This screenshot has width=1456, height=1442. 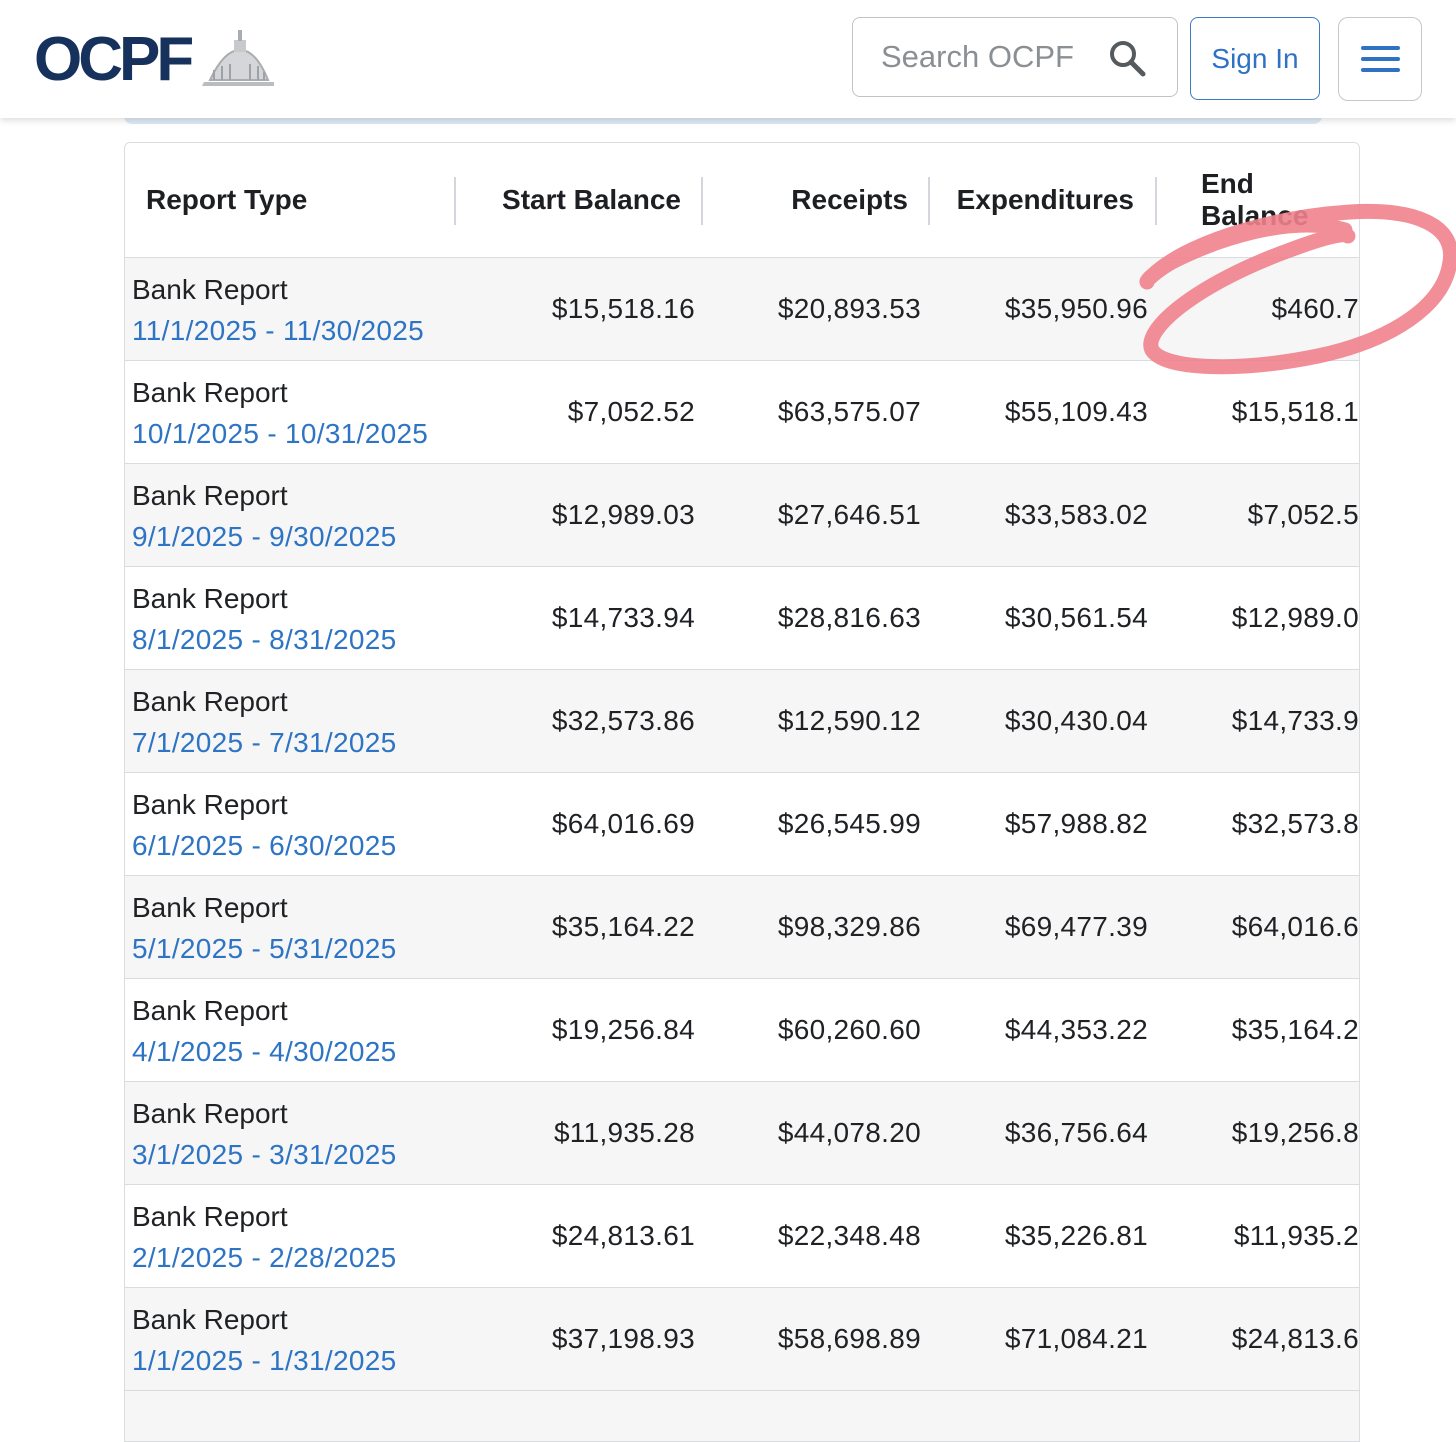 I want to click on search-icon, so click(x=1127, y=58).